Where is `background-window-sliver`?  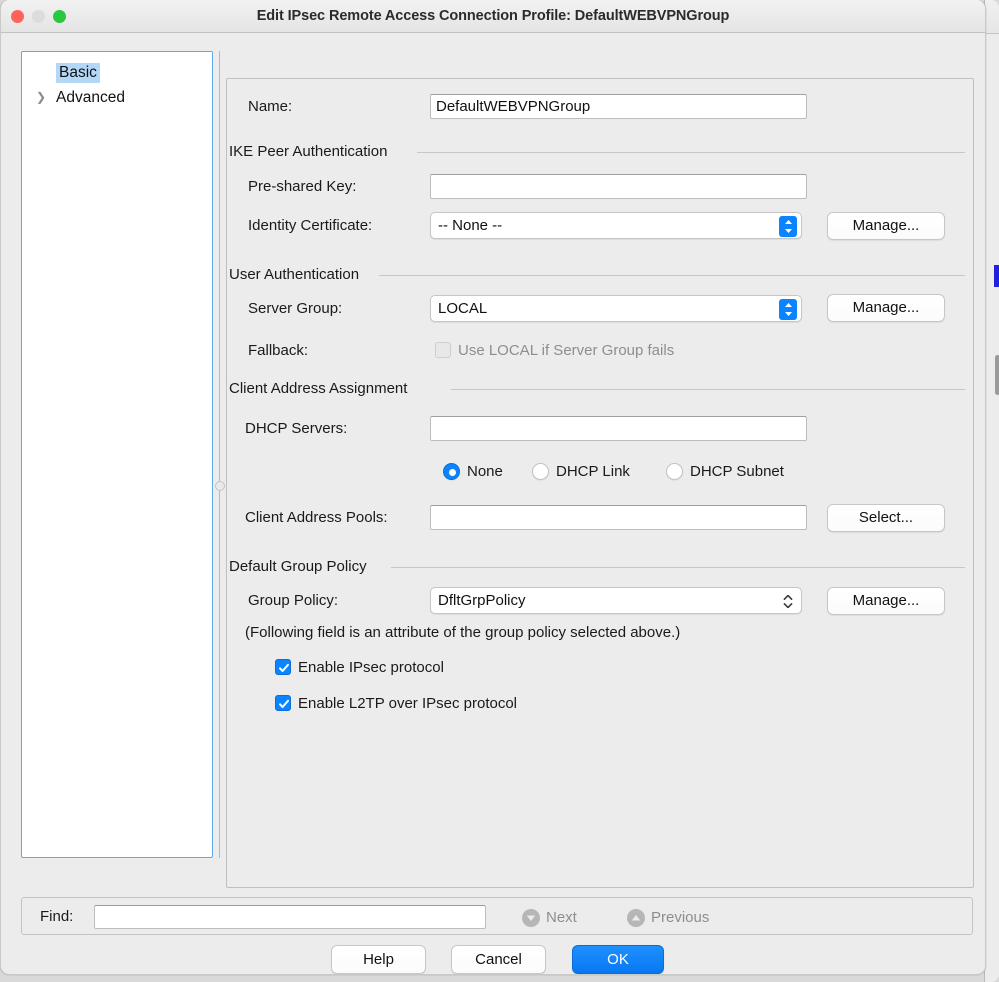
background-window-sliver is located at coordinates (991, 491).